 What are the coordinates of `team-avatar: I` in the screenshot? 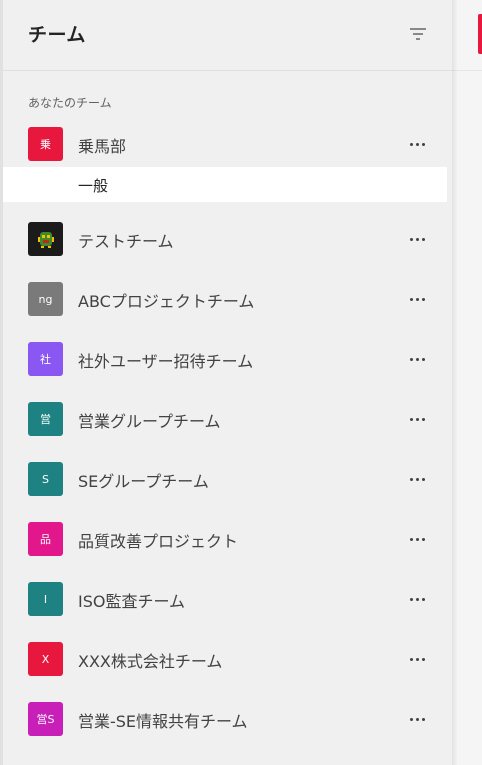 It's located at (45, 599).